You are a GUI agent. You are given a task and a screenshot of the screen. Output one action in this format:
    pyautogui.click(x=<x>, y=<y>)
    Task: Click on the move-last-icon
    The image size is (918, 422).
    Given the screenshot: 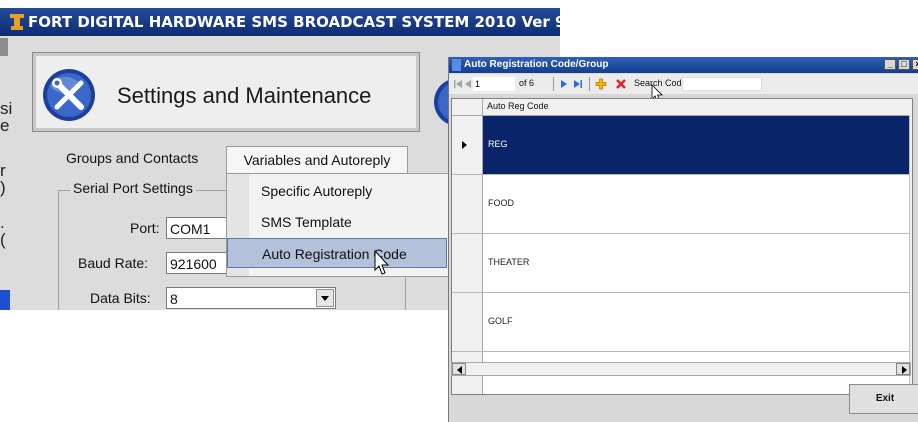 What is the action you would take?
    pyautogui.click(x=578, y=84)
    